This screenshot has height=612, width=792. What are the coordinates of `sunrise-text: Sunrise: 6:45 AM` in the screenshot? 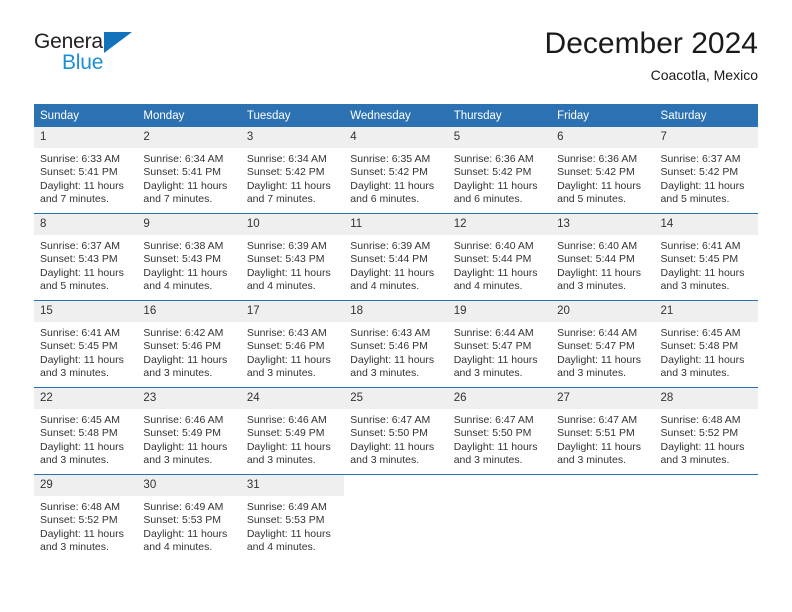 It's located at (700, 333).